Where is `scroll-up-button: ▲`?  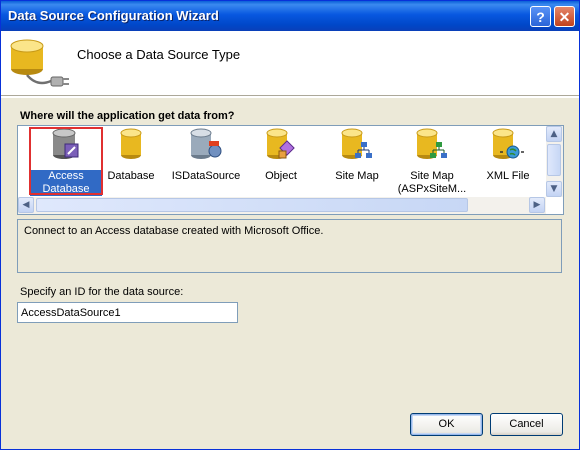
scroll-up-button: ▲ is located at coordinates (554, 134).